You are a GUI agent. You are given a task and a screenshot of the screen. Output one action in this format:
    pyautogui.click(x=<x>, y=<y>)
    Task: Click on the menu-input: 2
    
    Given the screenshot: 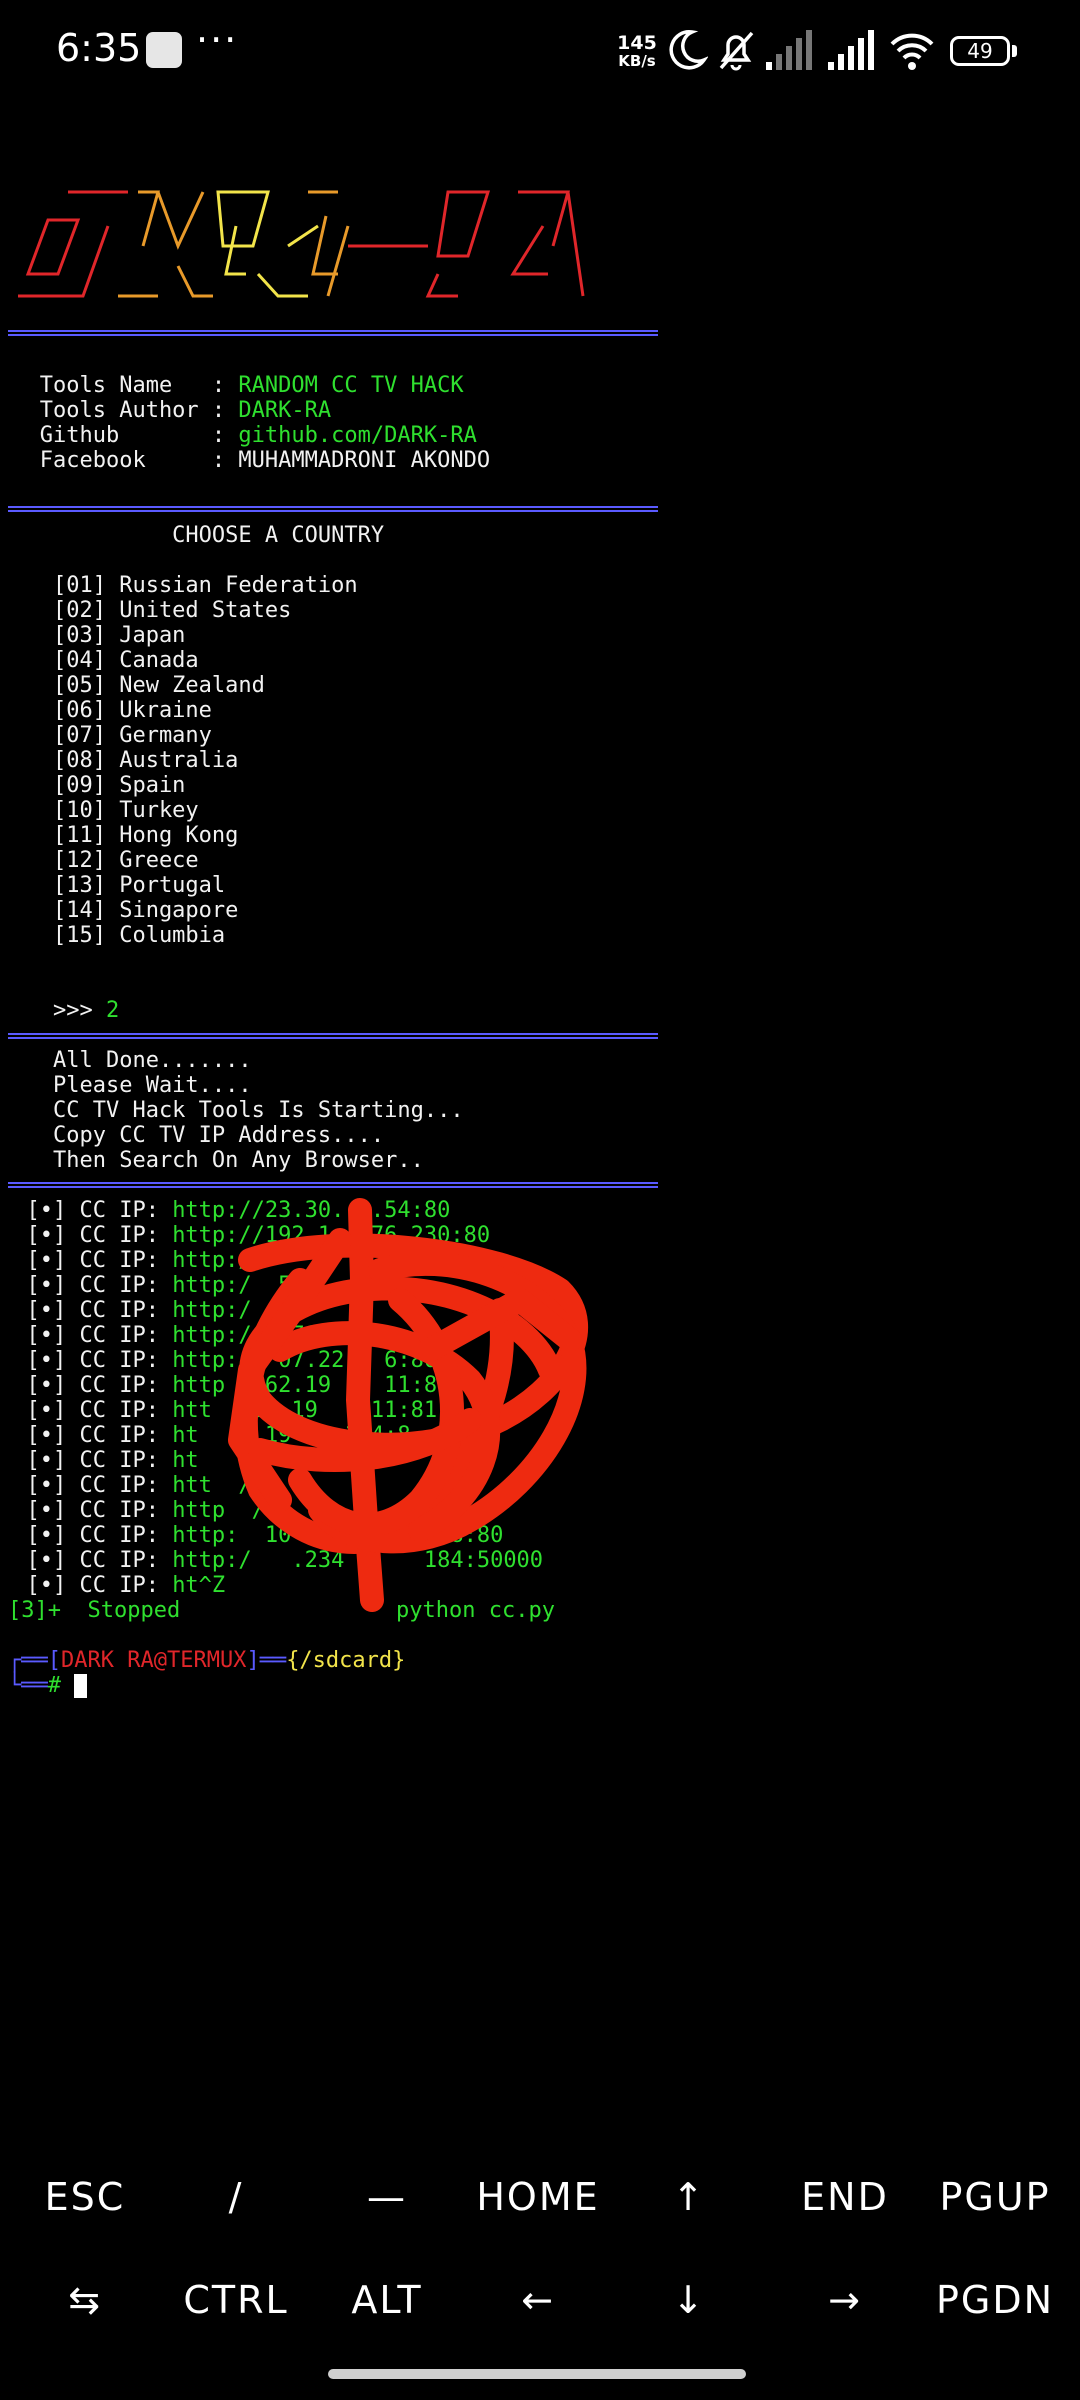 What is the action you would take?
    pyautogui.click(x=112, y=1010)
    